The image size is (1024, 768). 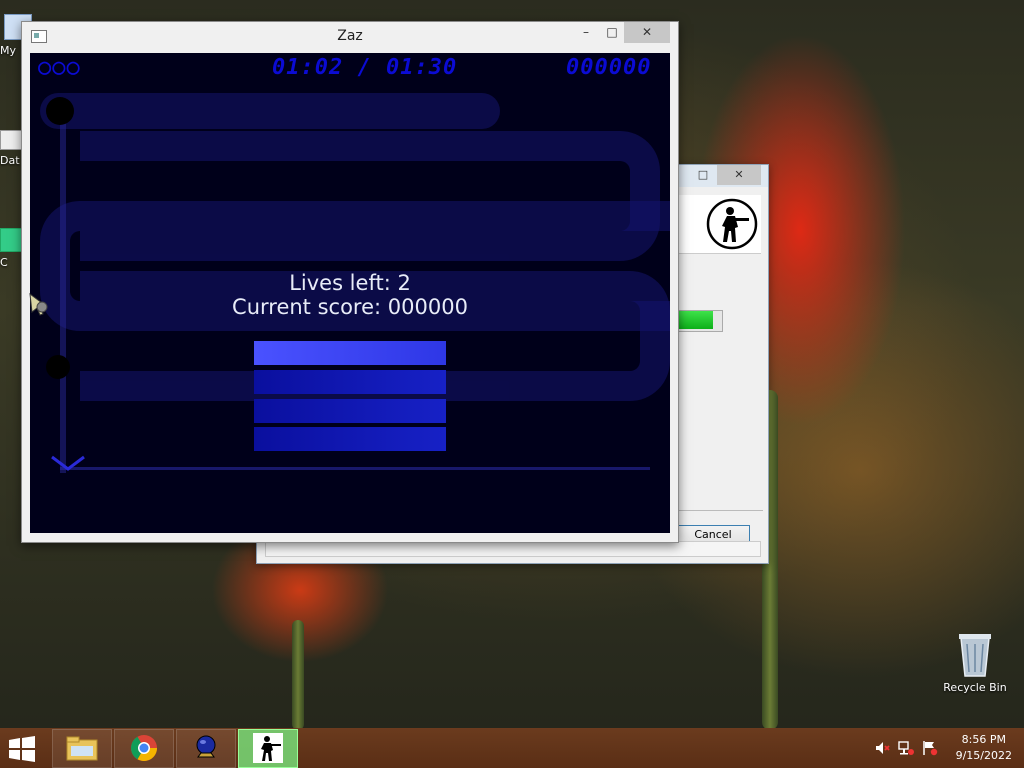 I want to click on clock-date: 9/15/2022, so click(x=983, y=755).